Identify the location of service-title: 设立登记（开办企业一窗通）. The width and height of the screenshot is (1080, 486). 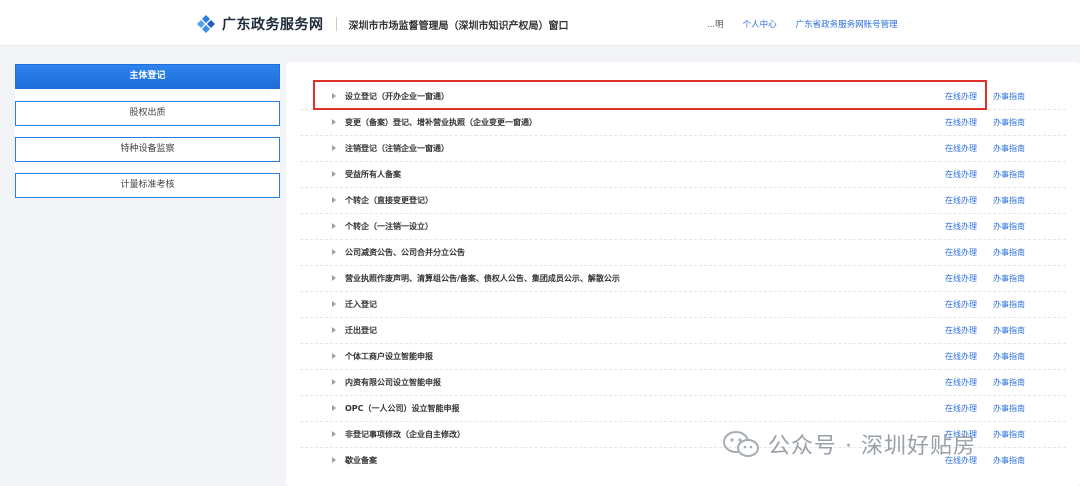
(397, 96).